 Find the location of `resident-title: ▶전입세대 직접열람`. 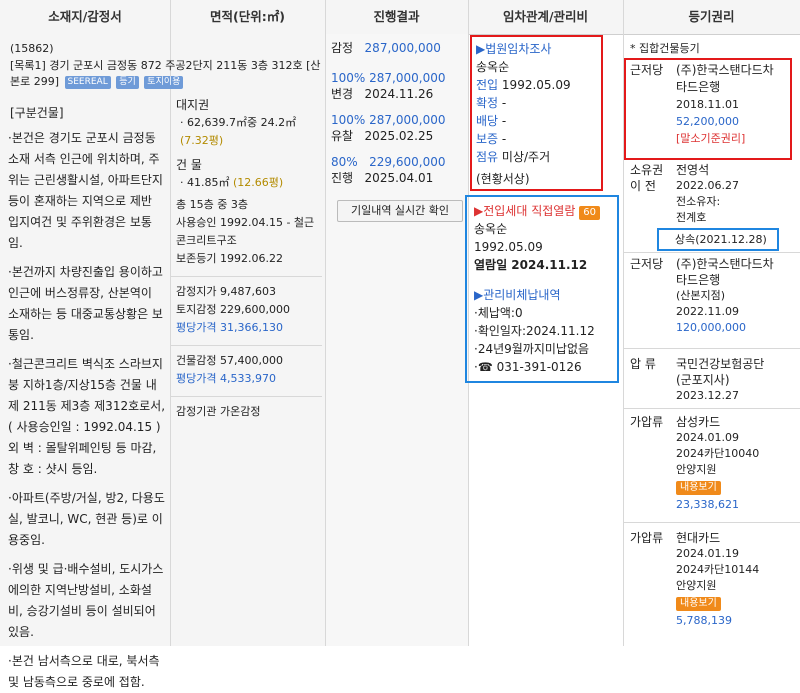

resident-title: ▶전입세대 직접열람 is located at coordinates (525, 211).